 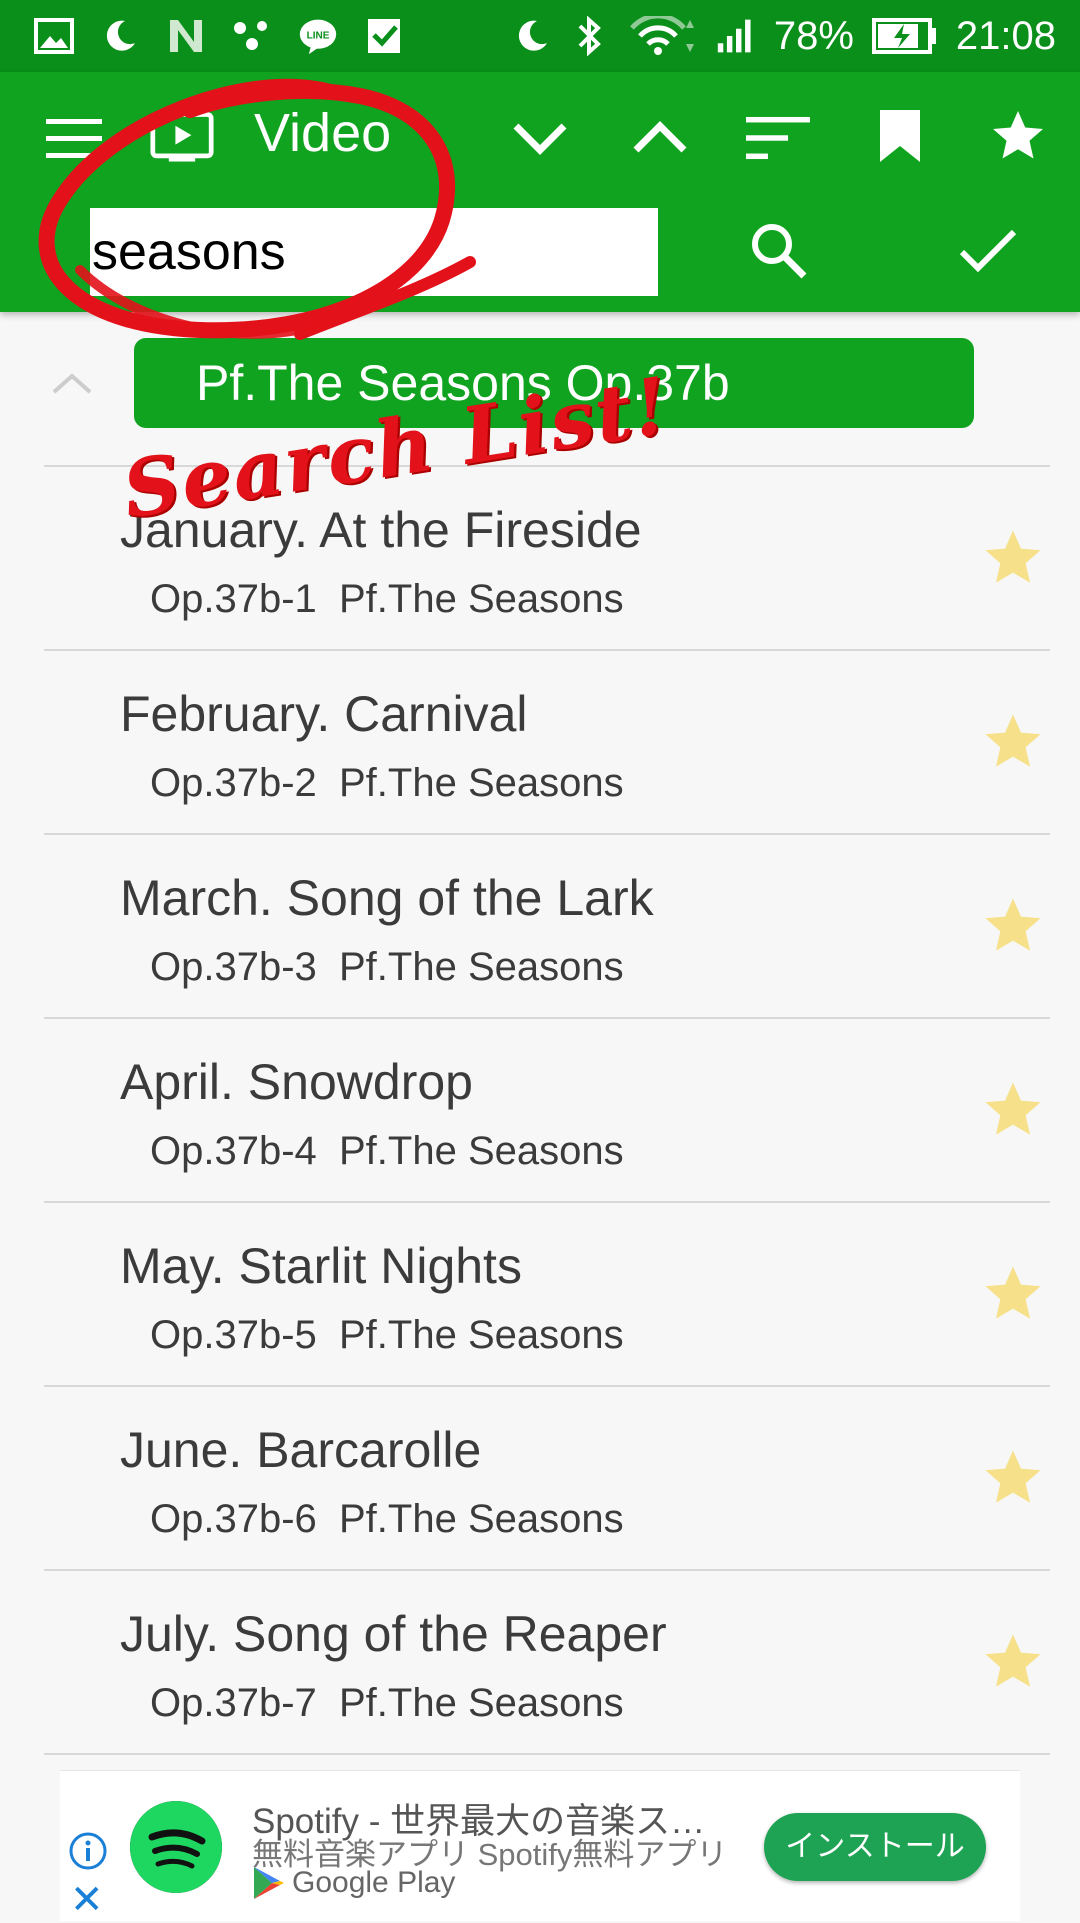 I want to click on search-icon, so click(x=778, y=250).